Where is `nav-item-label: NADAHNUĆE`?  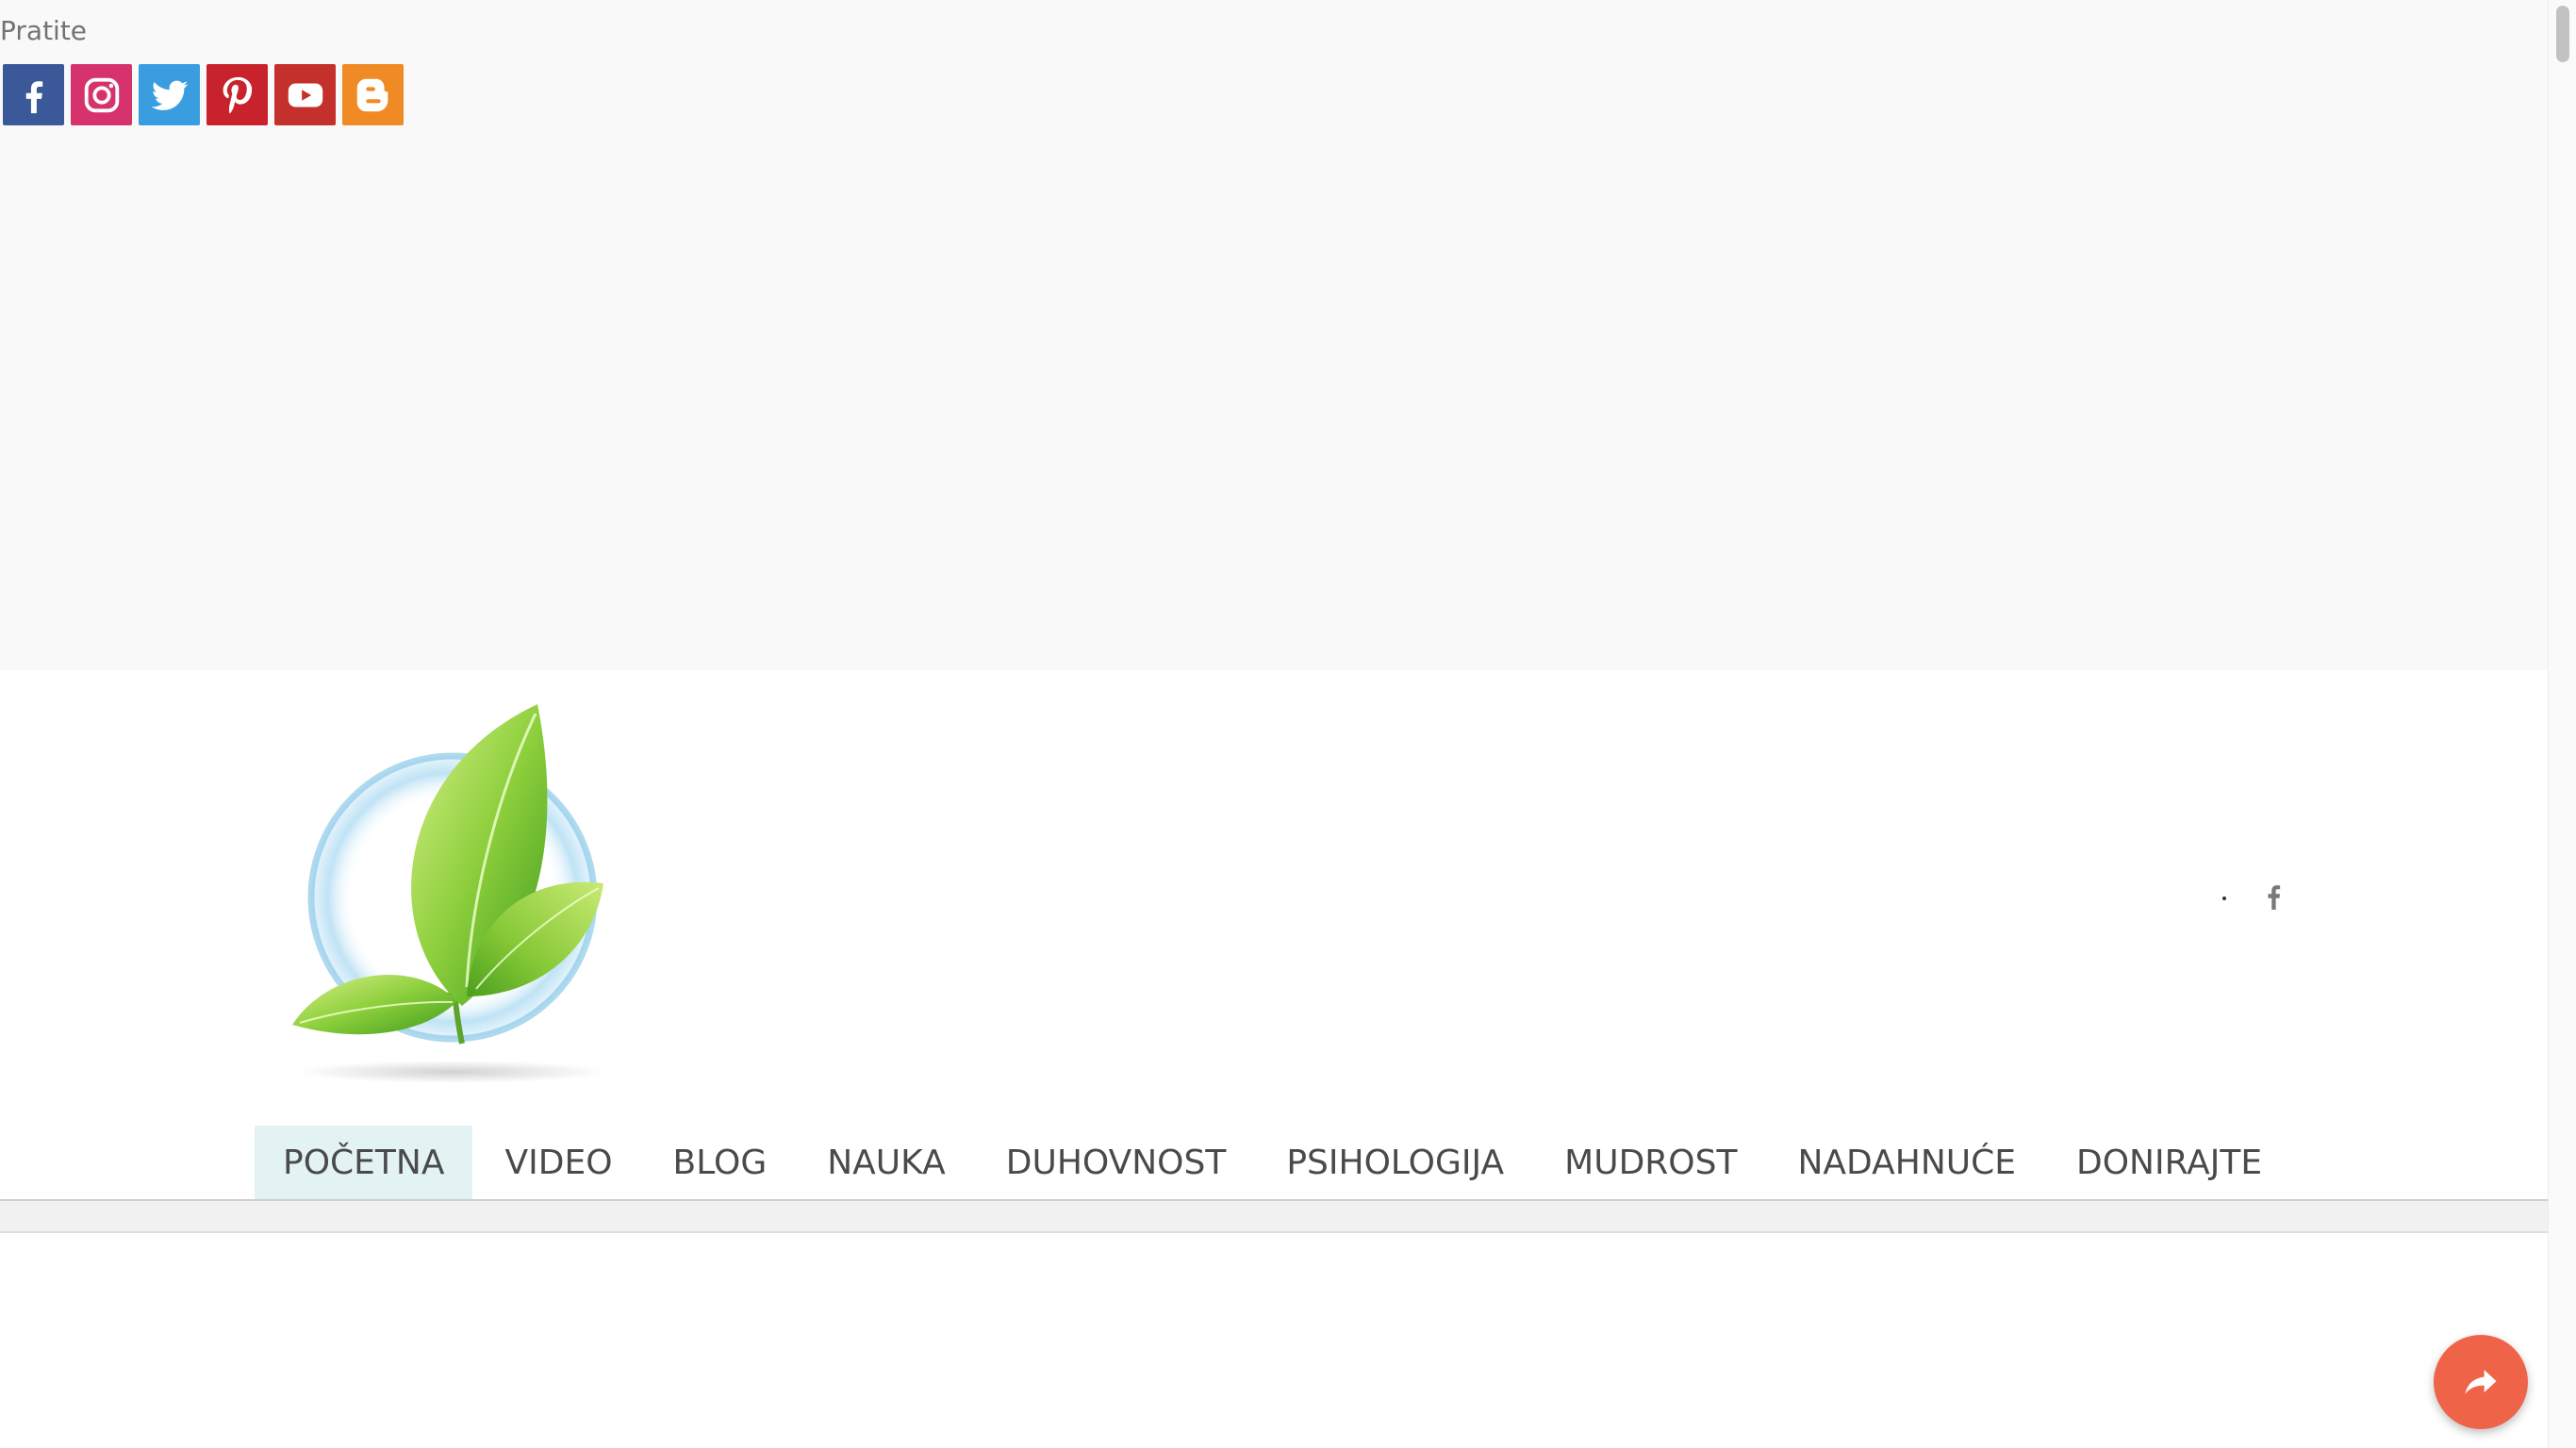 nav-item-label: NADAHNUĆE is located at coordinates (1906, 1162).